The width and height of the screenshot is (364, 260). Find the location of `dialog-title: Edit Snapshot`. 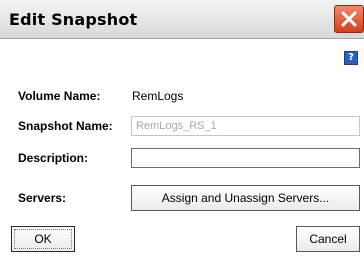

dialog-title: Edit Snapshot is located at coordinates (73, 19).